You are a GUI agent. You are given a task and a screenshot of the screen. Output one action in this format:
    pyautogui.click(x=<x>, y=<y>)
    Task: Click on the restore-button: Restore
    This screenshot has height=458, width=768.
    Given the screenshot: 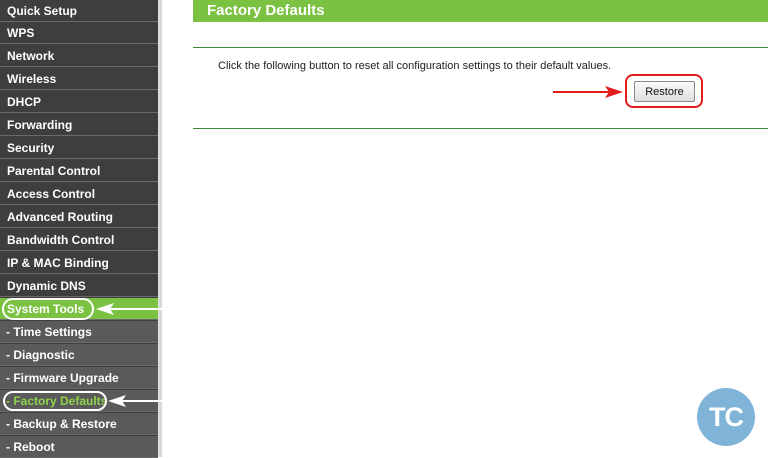 What is the action you would take?
    pyautogui.click(x=664, y=91)
    